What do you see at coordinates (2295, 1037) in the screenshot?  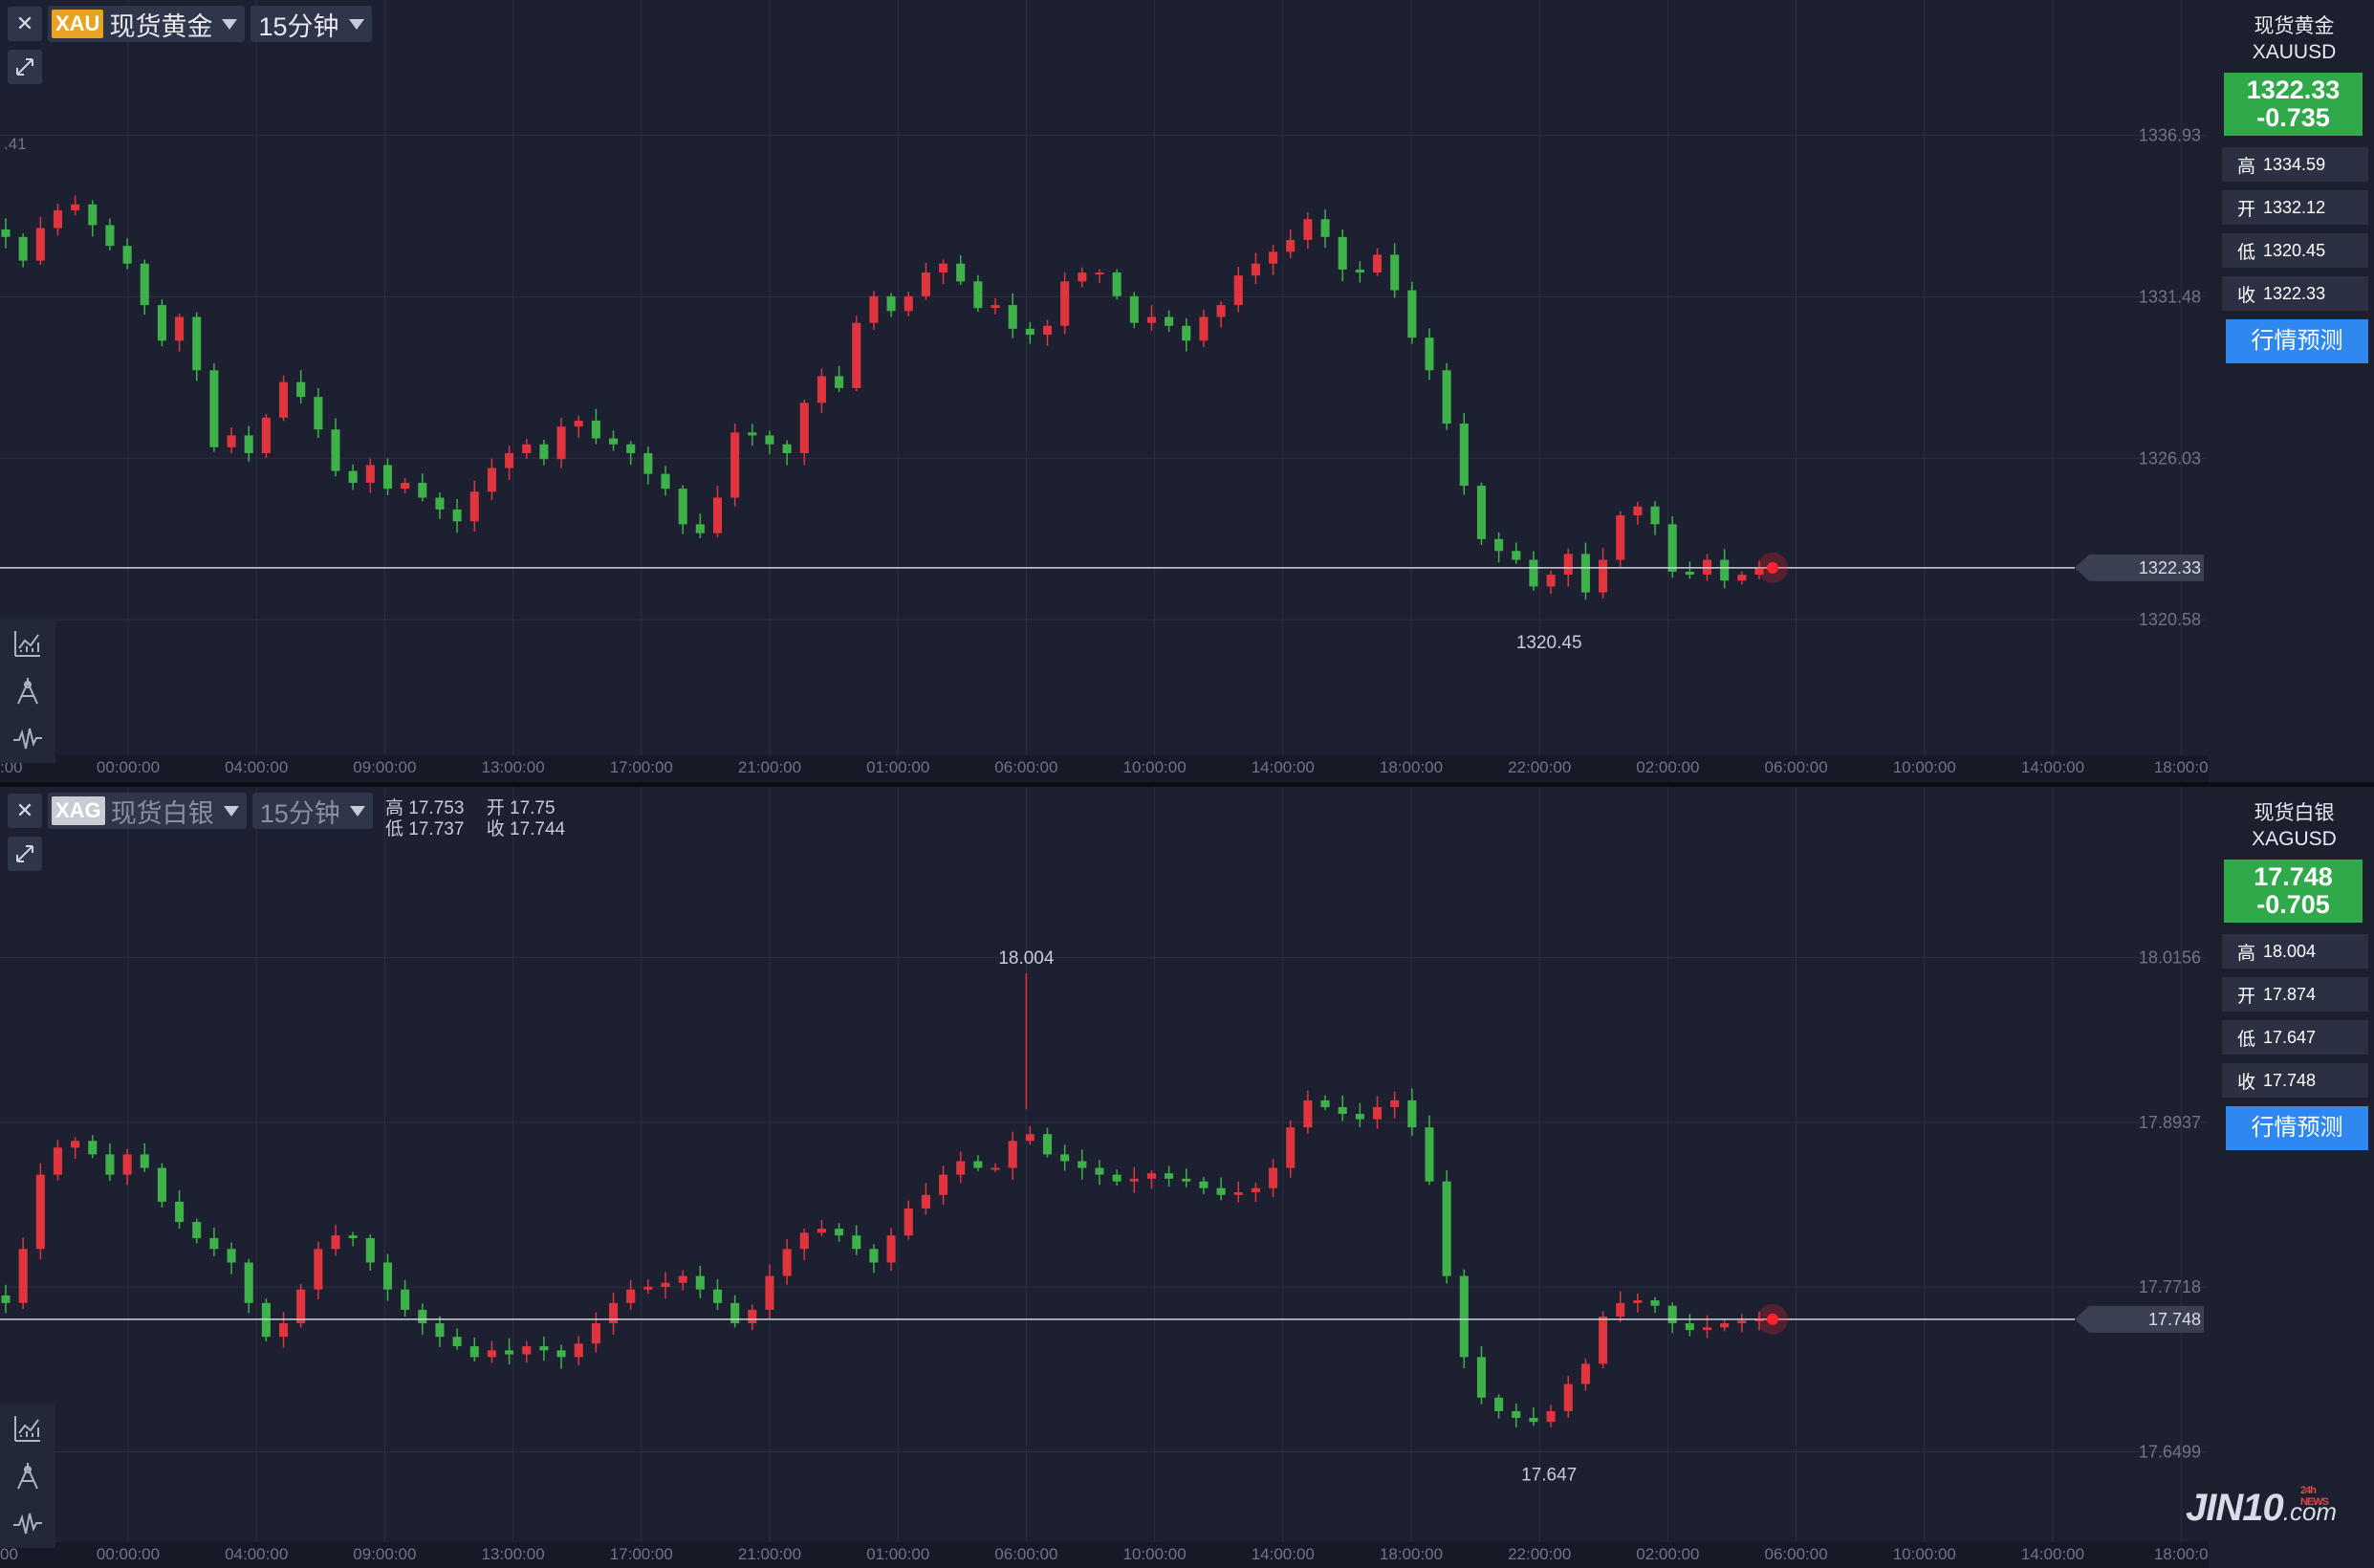 I see `low-row: 低 17.647` at bounding box center [2295, 1037].